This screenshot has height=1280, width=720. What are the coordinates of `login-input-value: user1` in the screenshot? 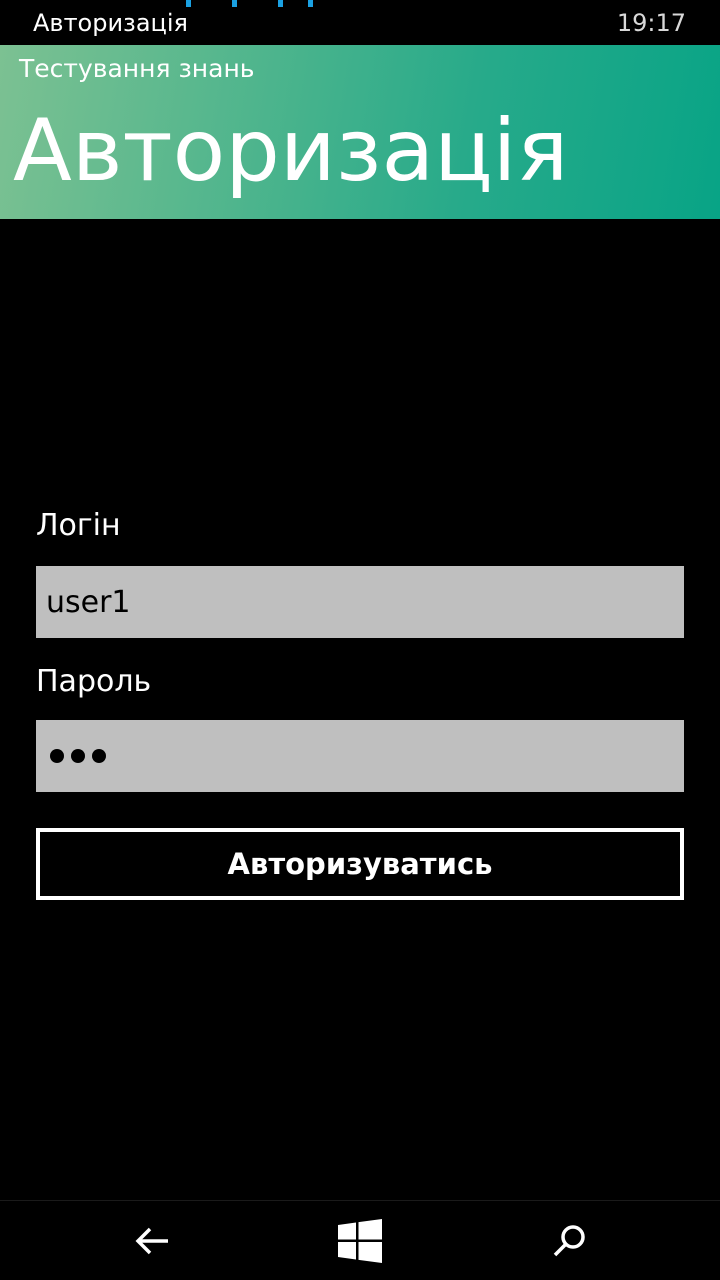 It's located at (88, 602).